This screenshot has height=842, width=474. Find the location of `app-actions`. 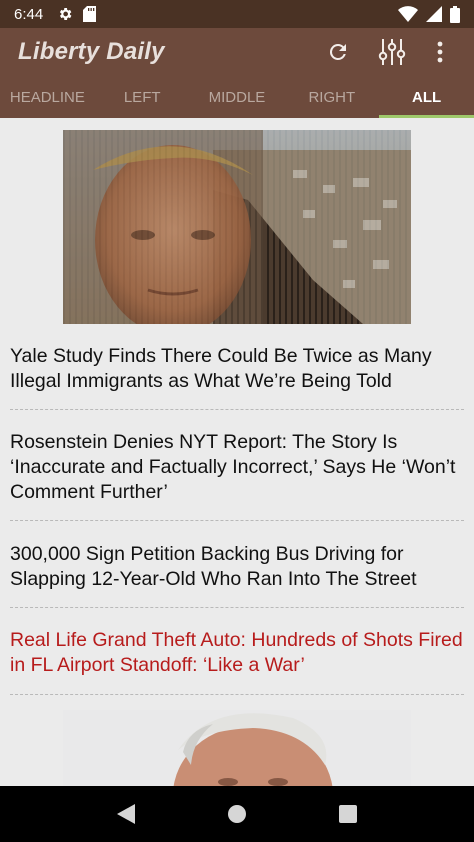

app-actions is located at coordinates (389, 52).